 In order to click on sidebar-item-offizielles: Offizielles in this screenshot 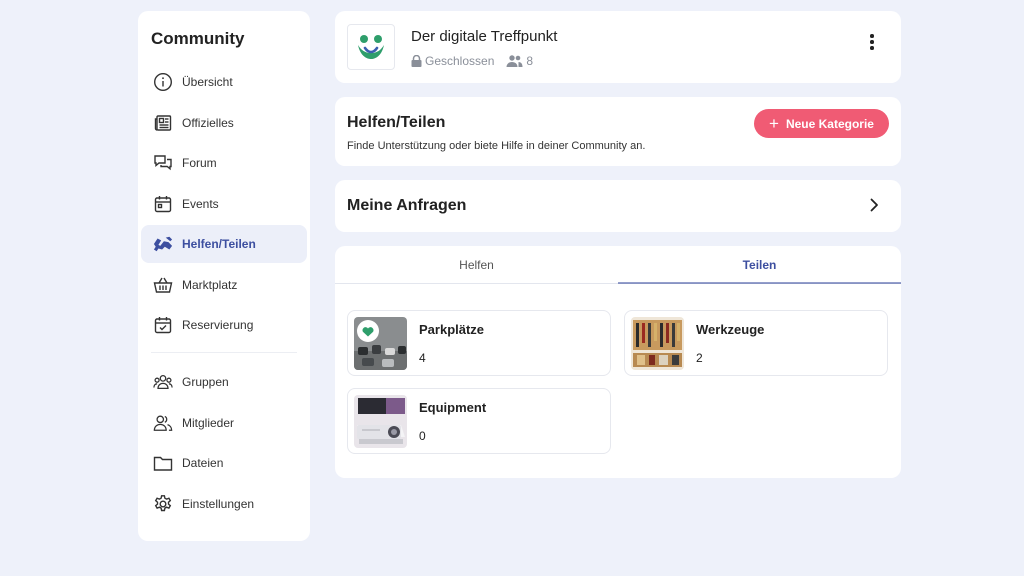, I will do `click(224, 123)`.